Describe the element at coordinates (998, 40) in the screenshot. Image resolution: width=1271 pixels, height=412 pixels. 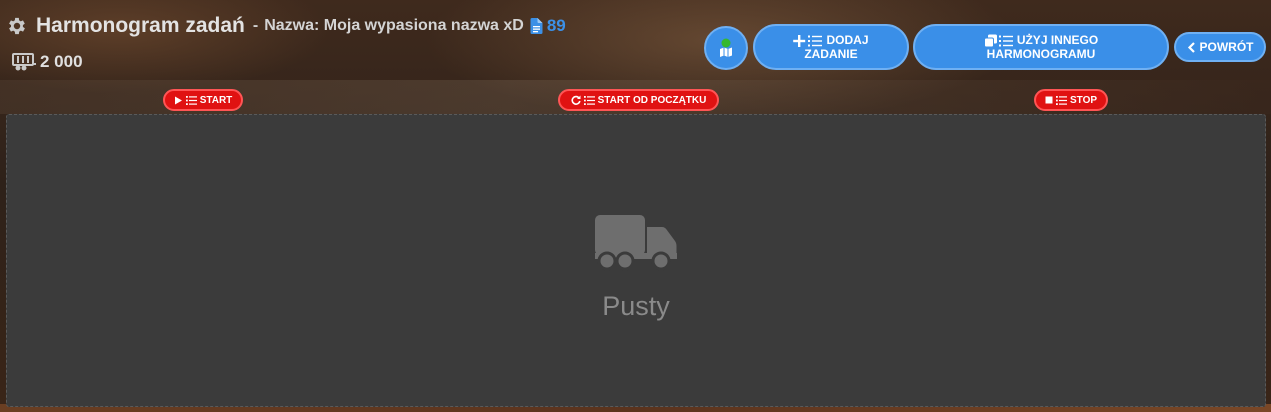
I see `copy-list-icon` at that location.